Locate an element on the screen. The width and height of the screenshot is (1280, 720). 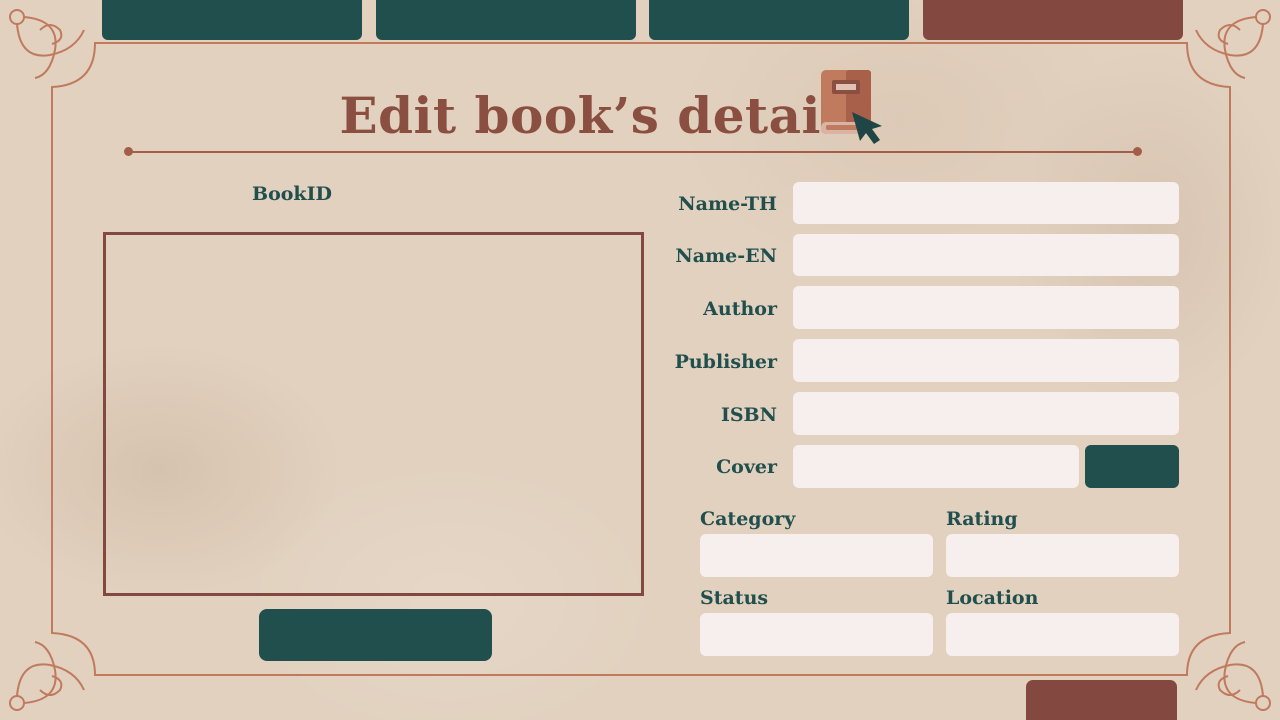
author-input is located at coordinates (986, 307).